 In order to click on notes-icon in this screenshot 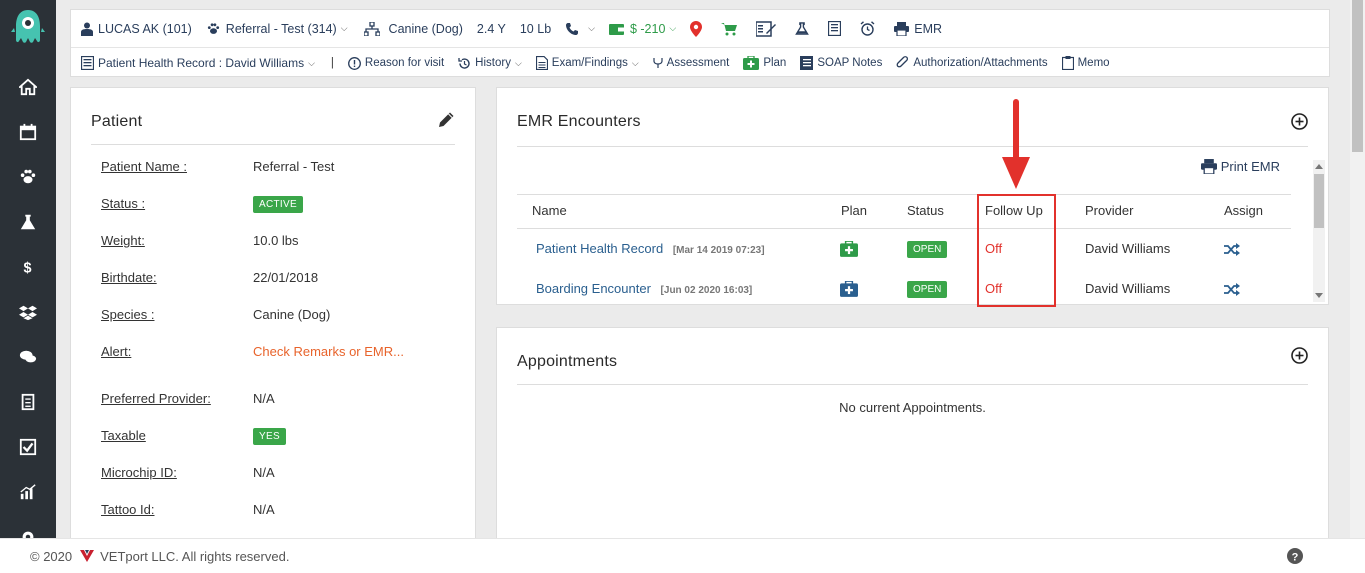, I will do `click(835, 28)`.